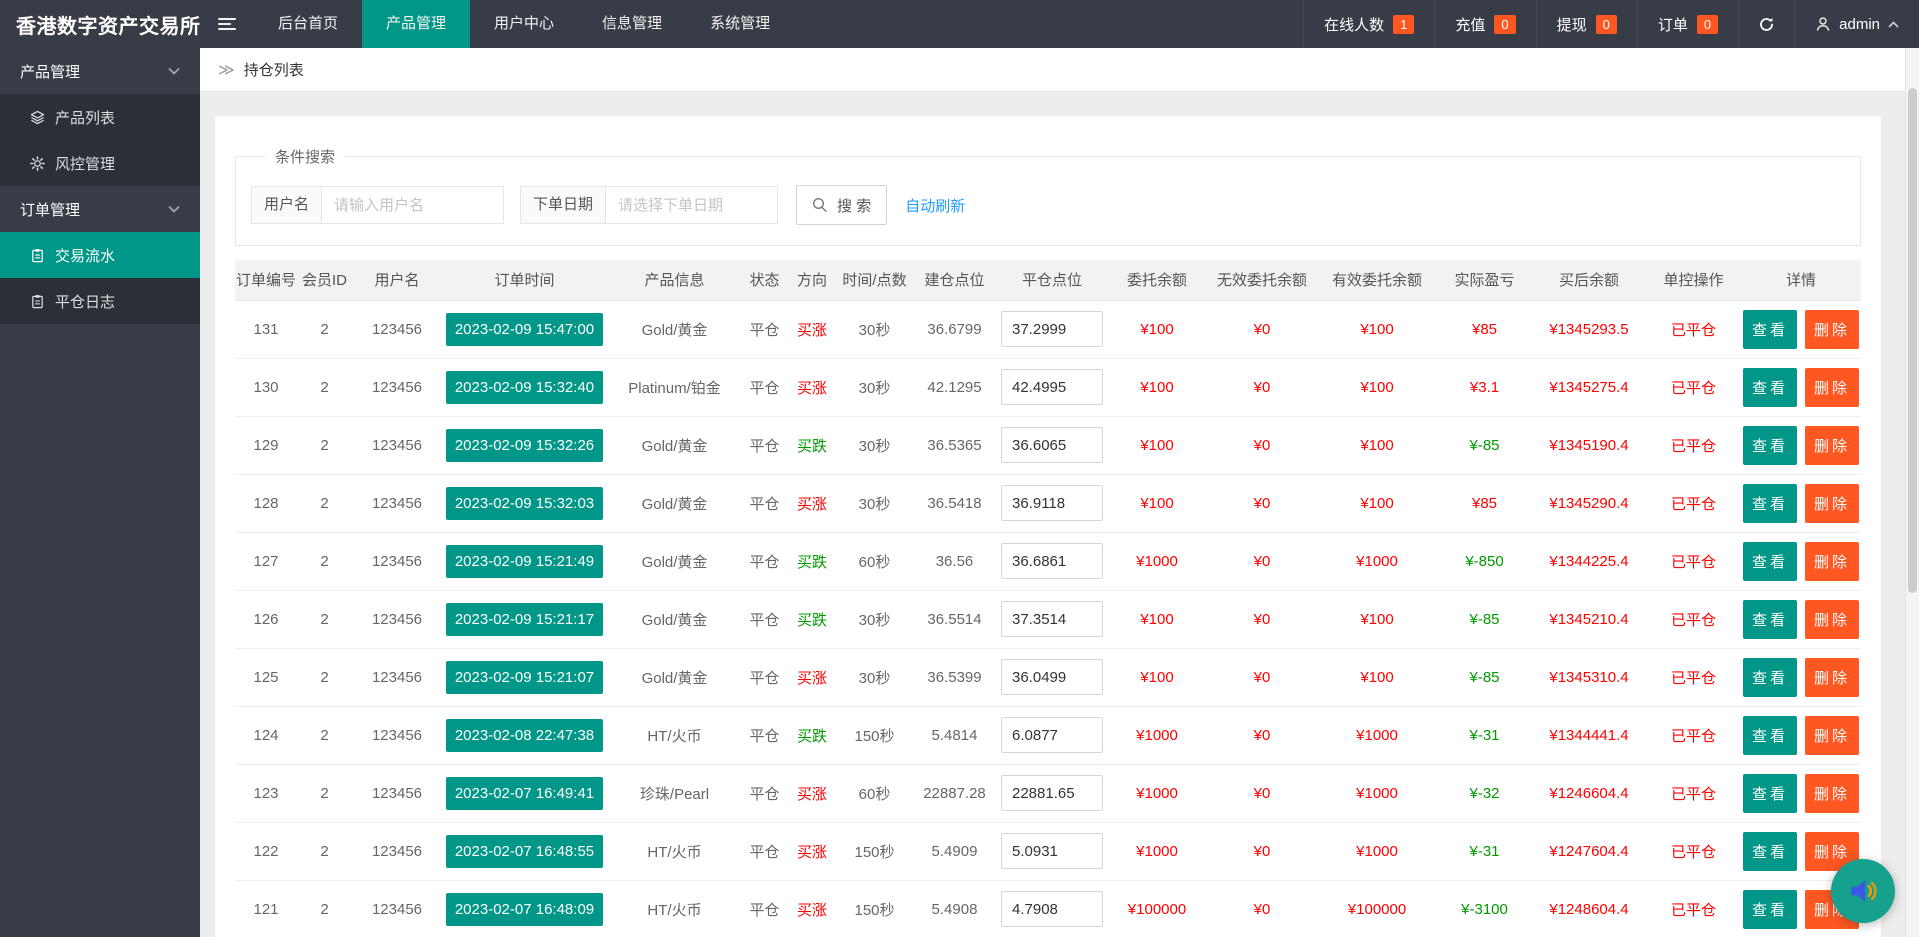 Image resolution: width=1919 pixels, height=937 pixels. Describe the element at coordinates (100, 117) in the screenshot. I see `sidebar-item-0-0: 产品列表` at that location.